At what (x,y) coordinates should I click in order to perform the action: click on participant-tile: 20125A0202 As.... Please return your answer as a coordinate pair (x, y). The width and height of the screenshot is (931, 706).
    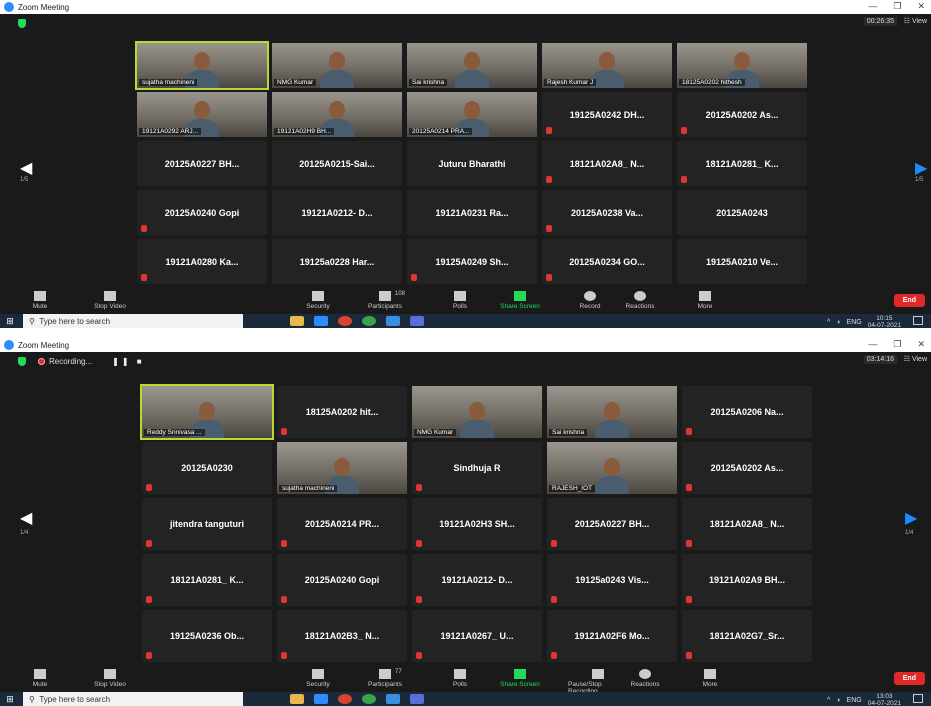
    Looking at the image, I should click on (742, 114).